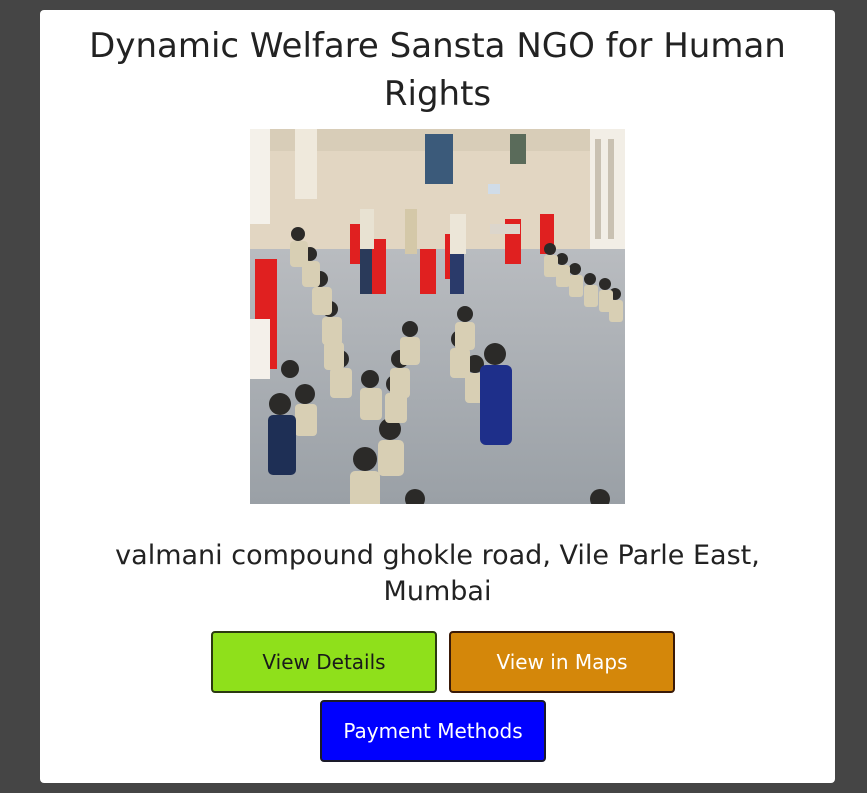 The image size is (867, 793). What do you see at coordinates (562, 662) in the screenshot?
I see `view-in-maps-button: View in Maps` at bounding box center [562, 662].